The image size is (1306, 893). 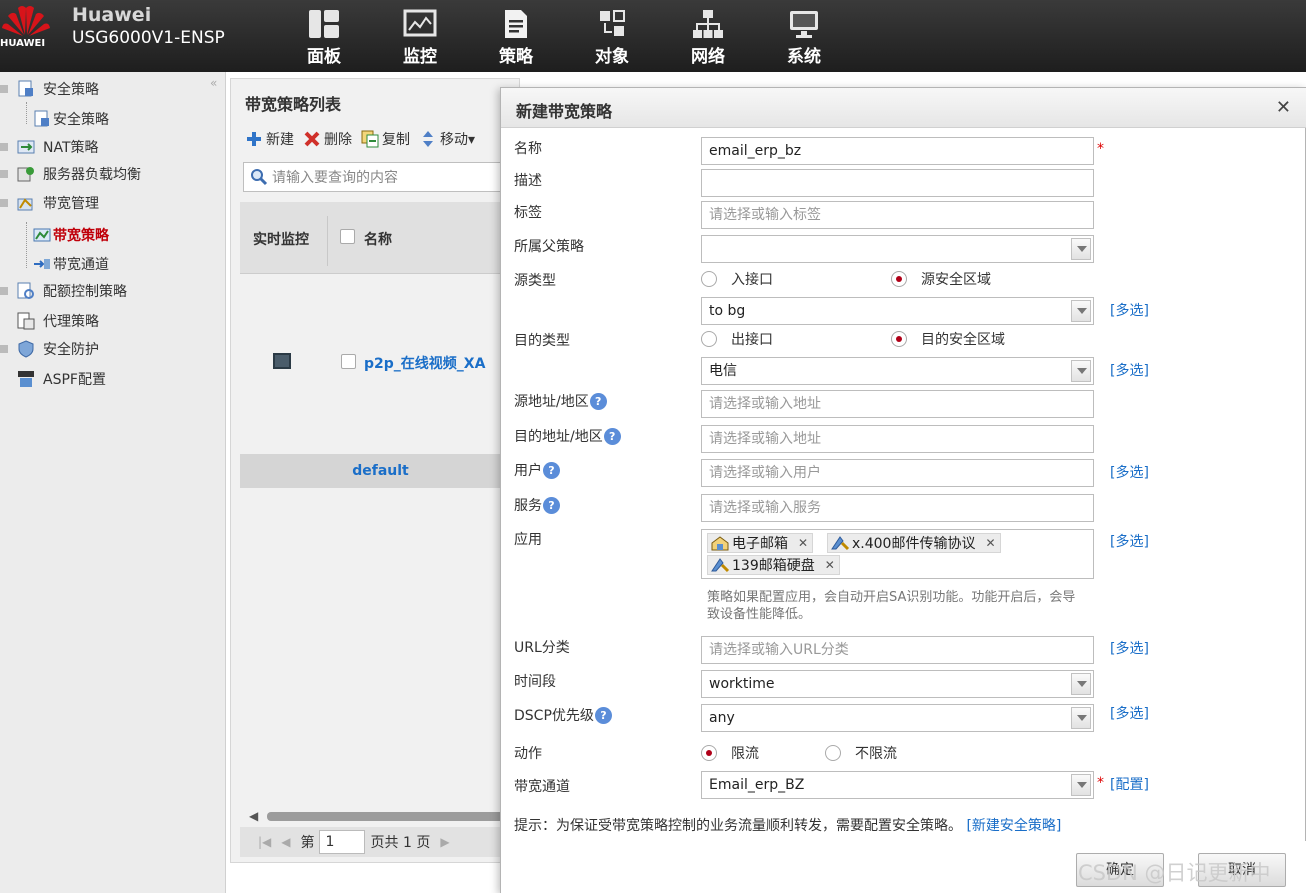 What do you see at coordinates (71, 119) in the screenshot?
I see `sidebar-item-security-policy: 安全策略` at bounding box center [71, 119].